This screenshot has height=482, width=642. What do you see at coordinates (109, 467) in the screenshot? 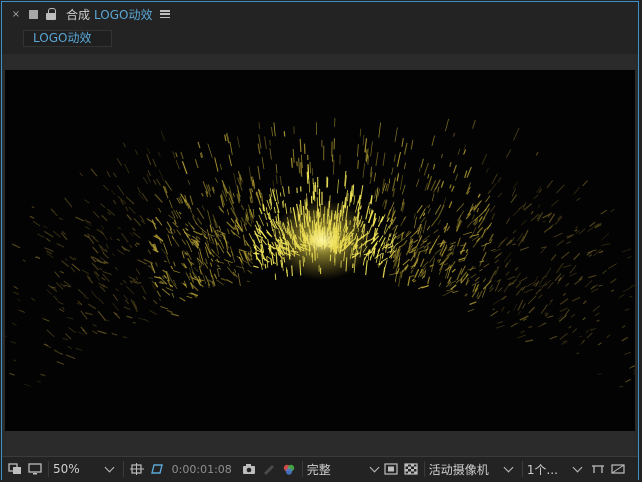
I see `chevron-down-icon` at bounding box center [109, 467].